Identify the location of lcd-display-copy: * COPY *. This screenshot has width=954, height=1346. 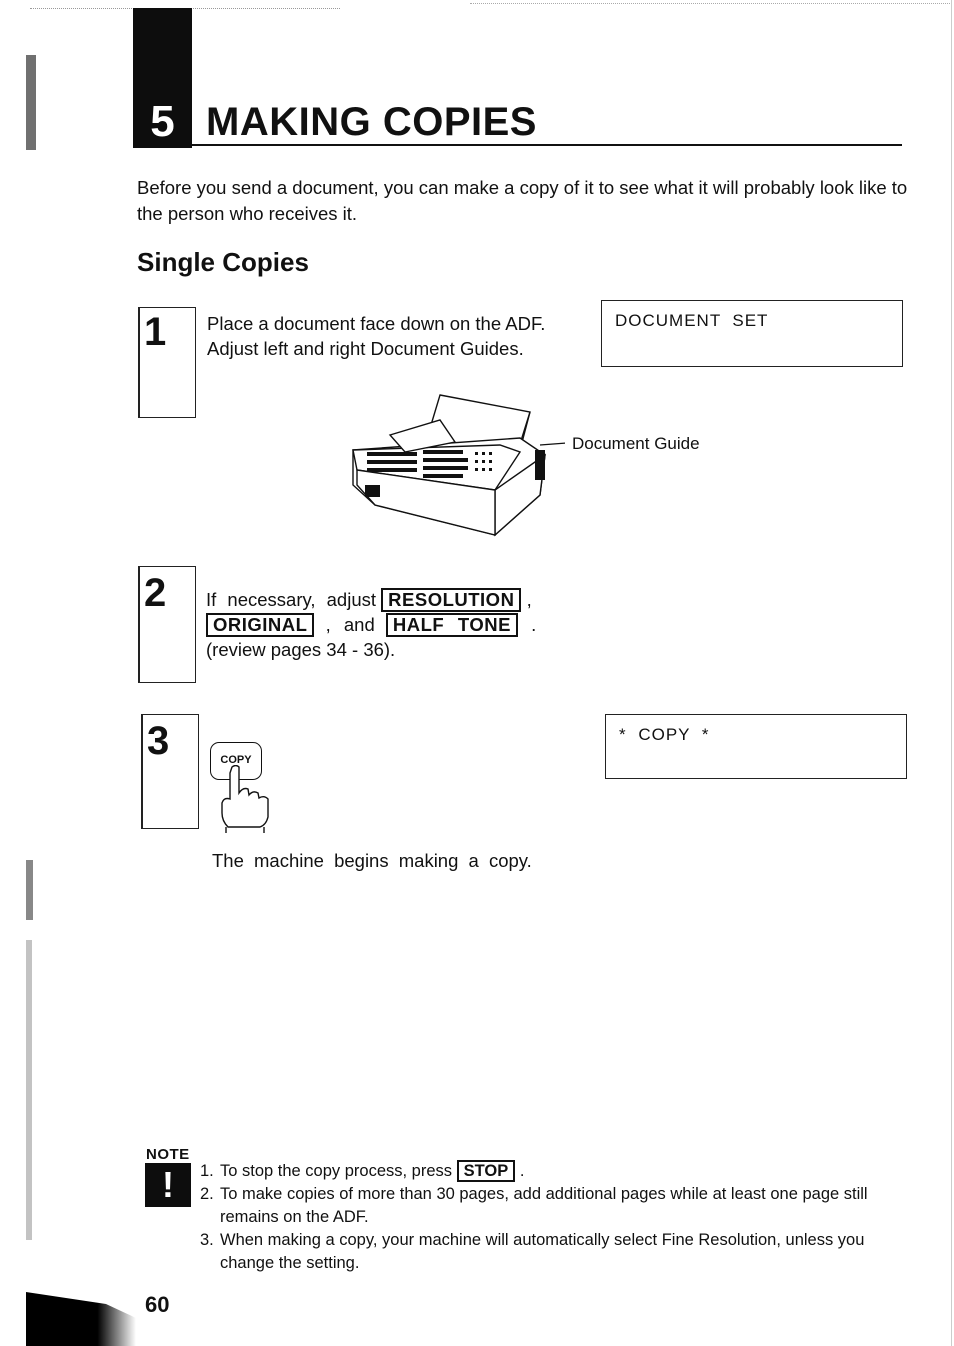
(756, 746).